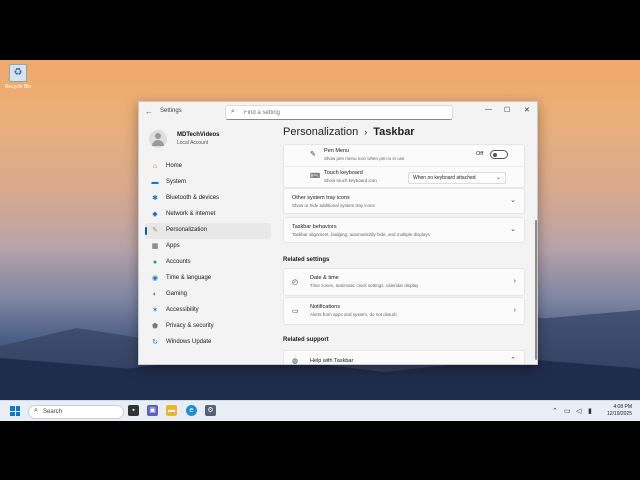 The image size is (640, 480). I want to click on sidebar-item-network-internet: ◆ Network & internet, so click(208, 215).